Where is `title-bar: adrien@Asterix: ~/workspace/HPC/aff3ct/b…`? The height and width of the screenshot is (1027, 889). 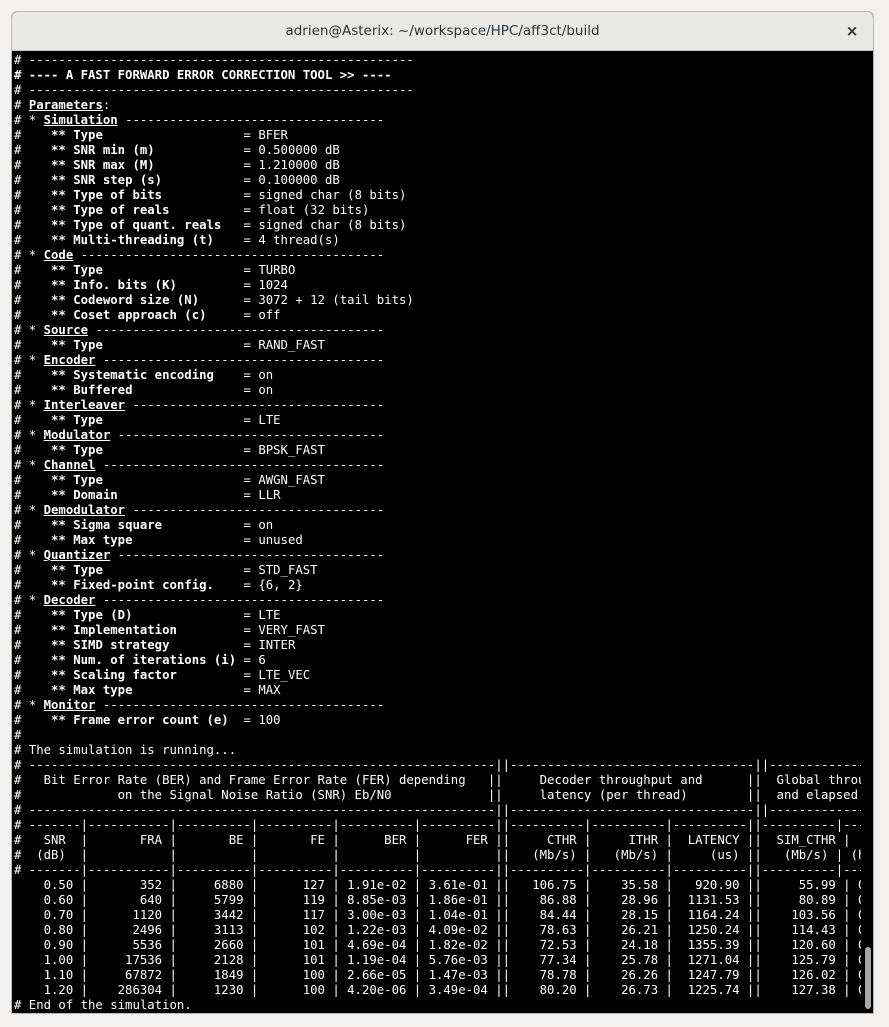 title-bar: adrien@Asterix: ~/workspace/HPC/aff3ct/b… is located at coordinates (442, 31).